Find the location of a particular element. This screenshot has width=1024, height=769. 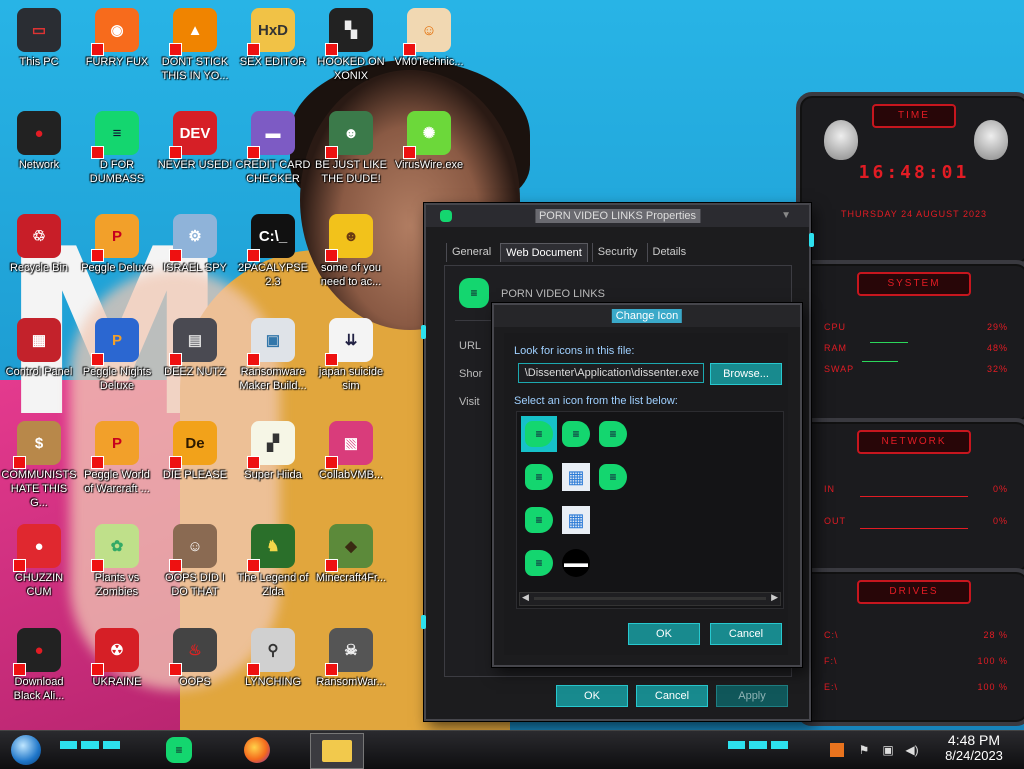

desktop-icon: DEV NEVER USED! is located at coordinates (195, 138).